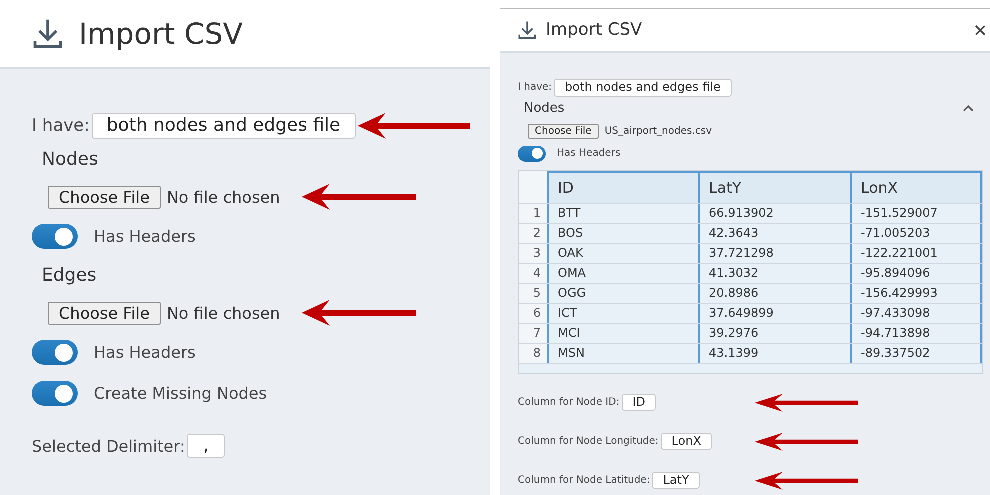 The height and width of the screenshot is (495, 990). Describe the element at coordinates (917, 233) in the screenshot. I see `table-cell: -71.005203` at that location.